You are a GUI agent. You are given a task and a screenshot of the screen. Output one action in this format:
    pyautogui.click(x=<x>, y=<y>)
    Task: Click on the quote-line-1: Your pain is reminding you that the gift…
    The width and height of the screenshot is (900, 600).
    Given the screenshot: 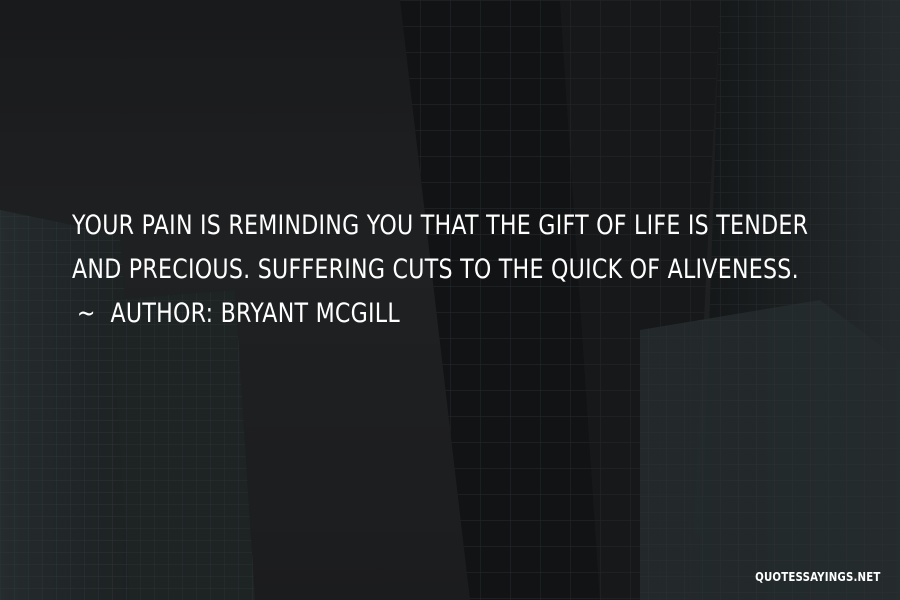 What is the action you would take?
    pyautogui.click(x=440, y=225)
    